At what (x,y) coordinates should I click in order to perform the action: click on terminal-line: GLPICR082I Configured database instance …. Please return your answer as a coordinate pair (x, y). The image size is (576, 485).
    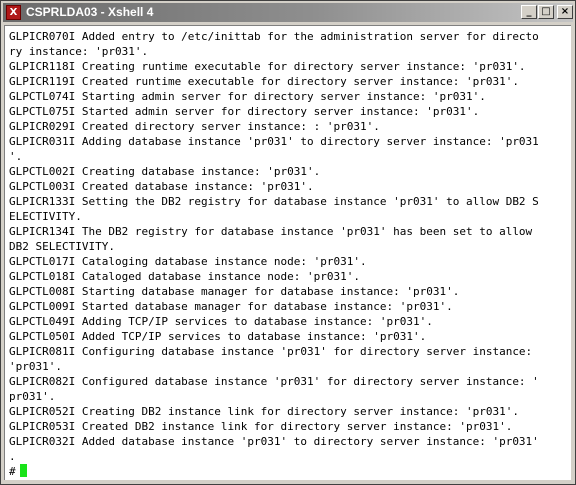
    Looking at the image, I should click on (274, 381).